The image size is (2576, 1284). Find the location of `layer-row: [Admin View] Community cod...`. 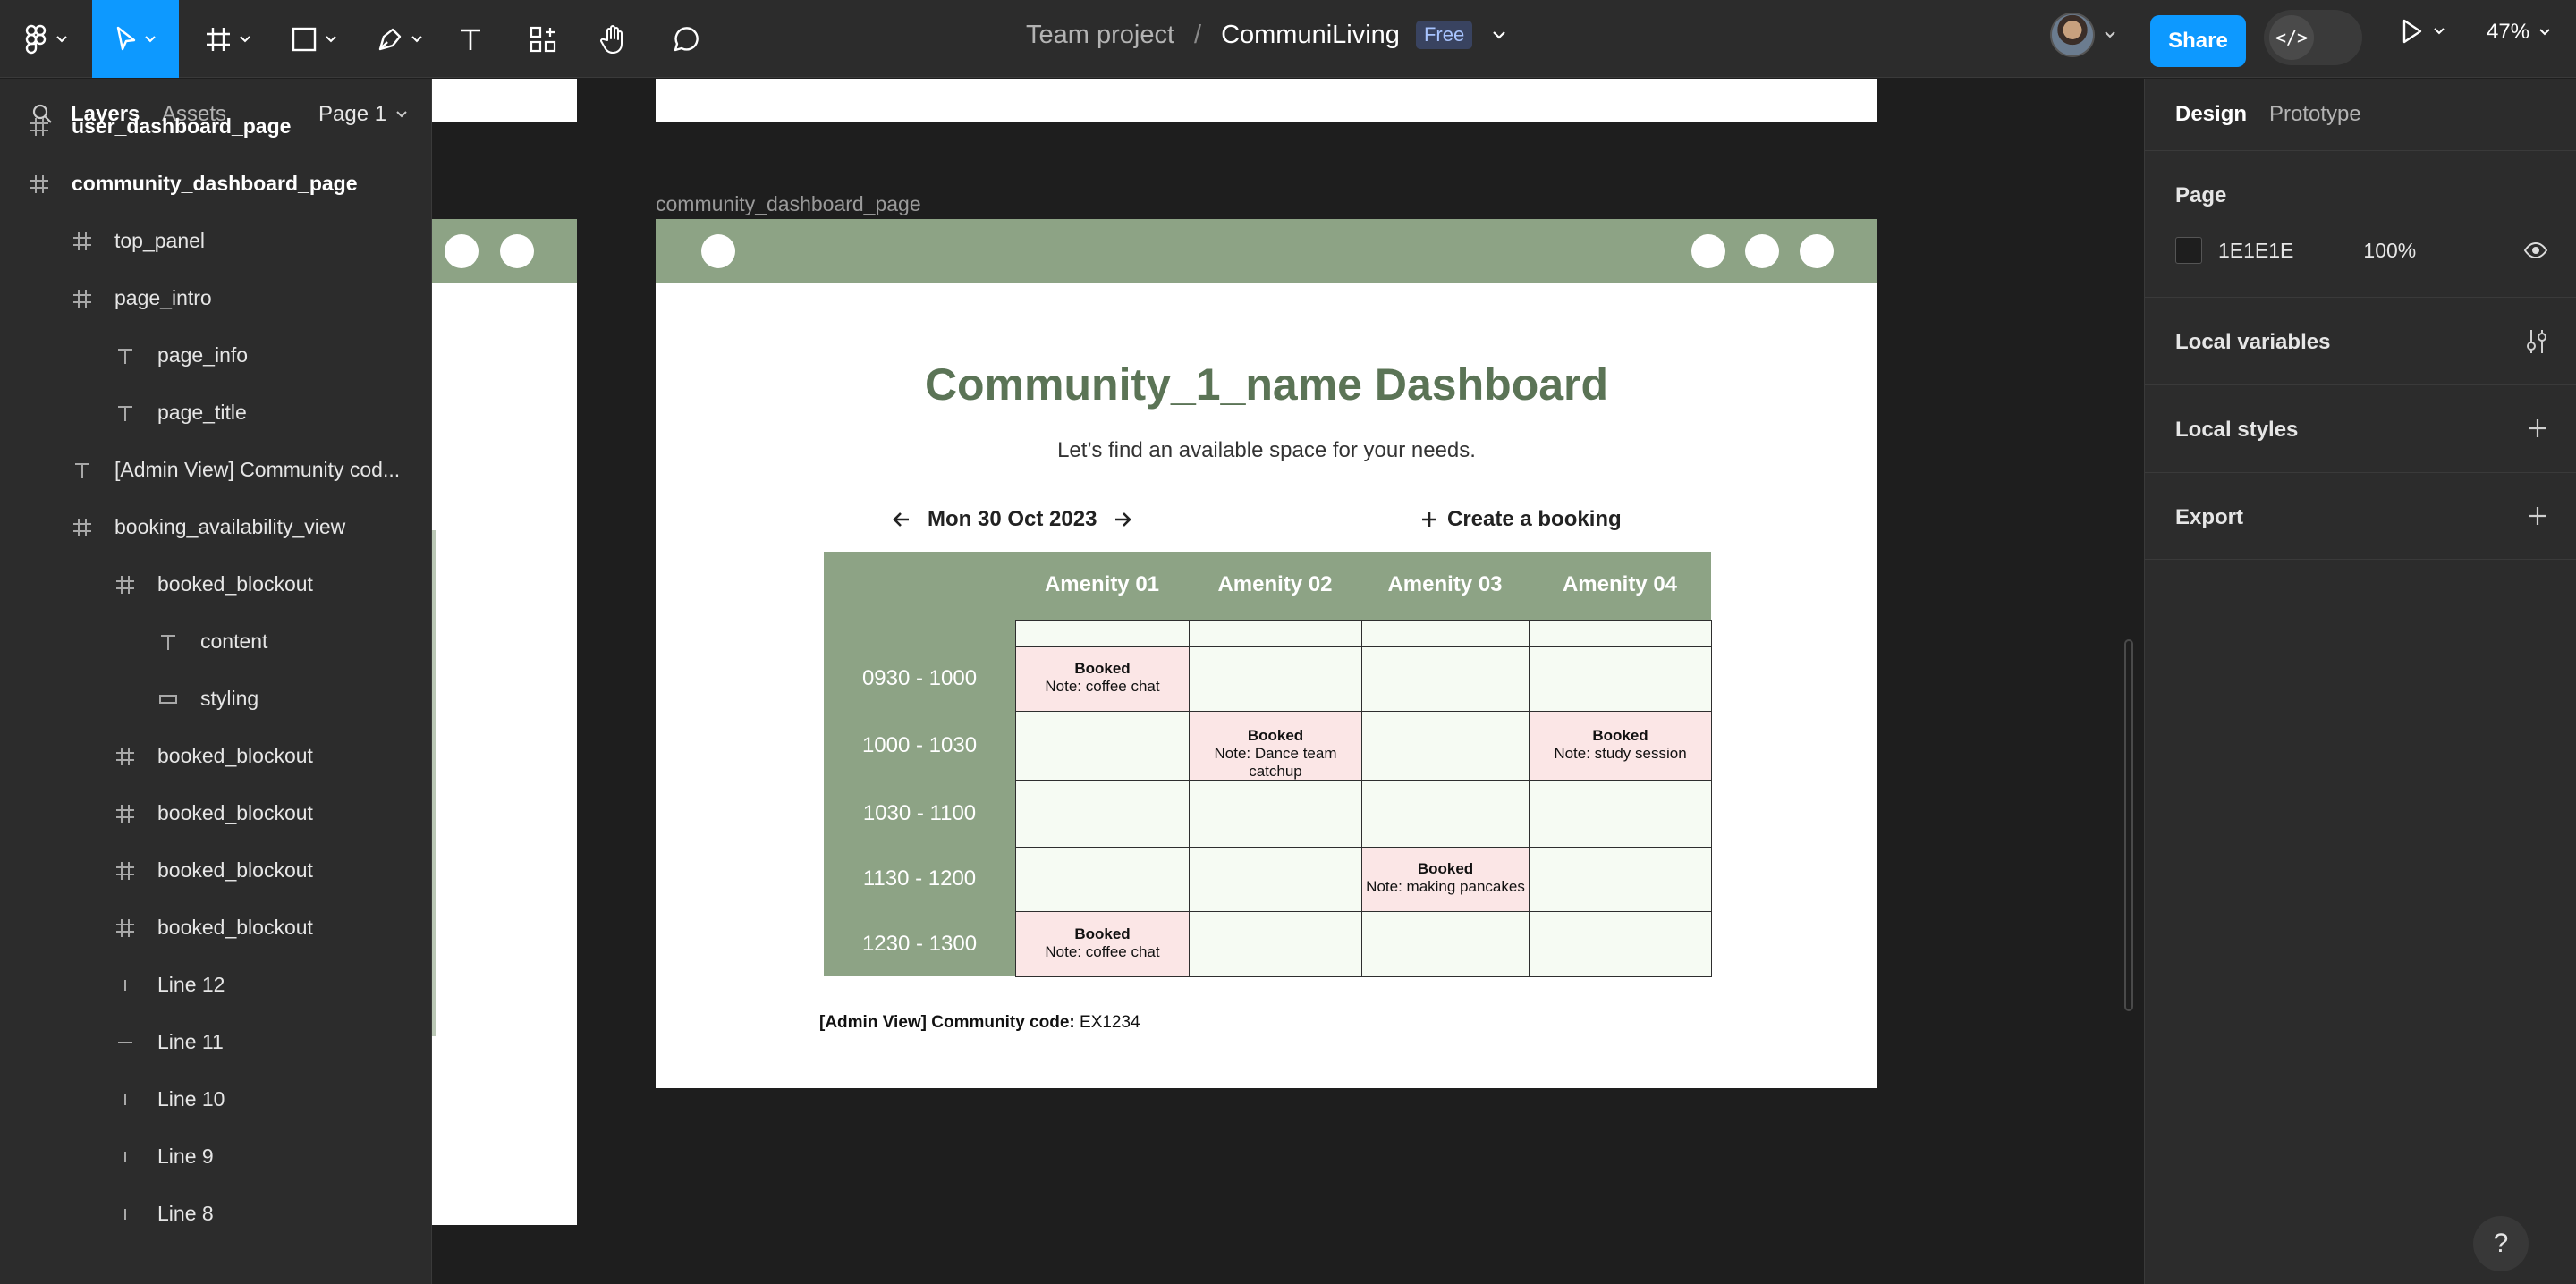

layer-row: [Admin View] Community cod... is located at coordinates (215, 470).